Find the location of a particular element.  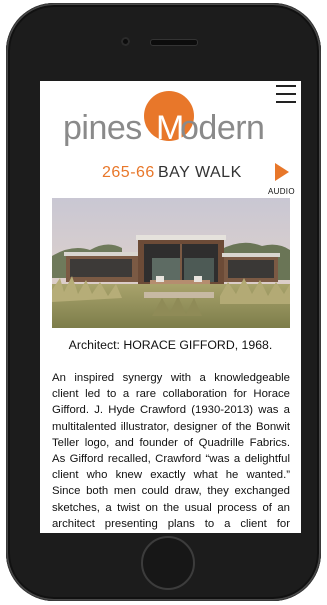

play-icon is located at coordinates (282, 172).